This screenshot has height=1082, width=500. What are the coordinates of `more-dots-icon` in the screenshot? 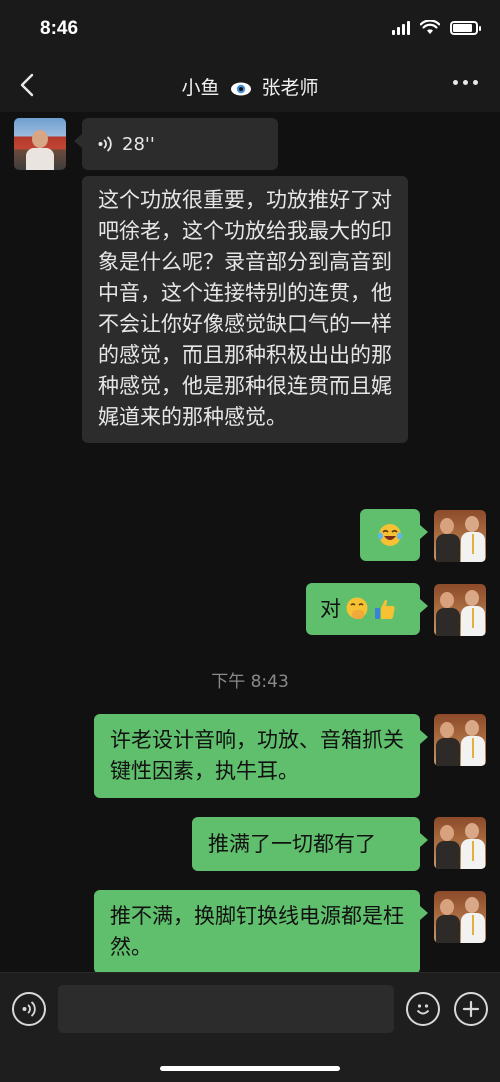 It's located at (465, 82).